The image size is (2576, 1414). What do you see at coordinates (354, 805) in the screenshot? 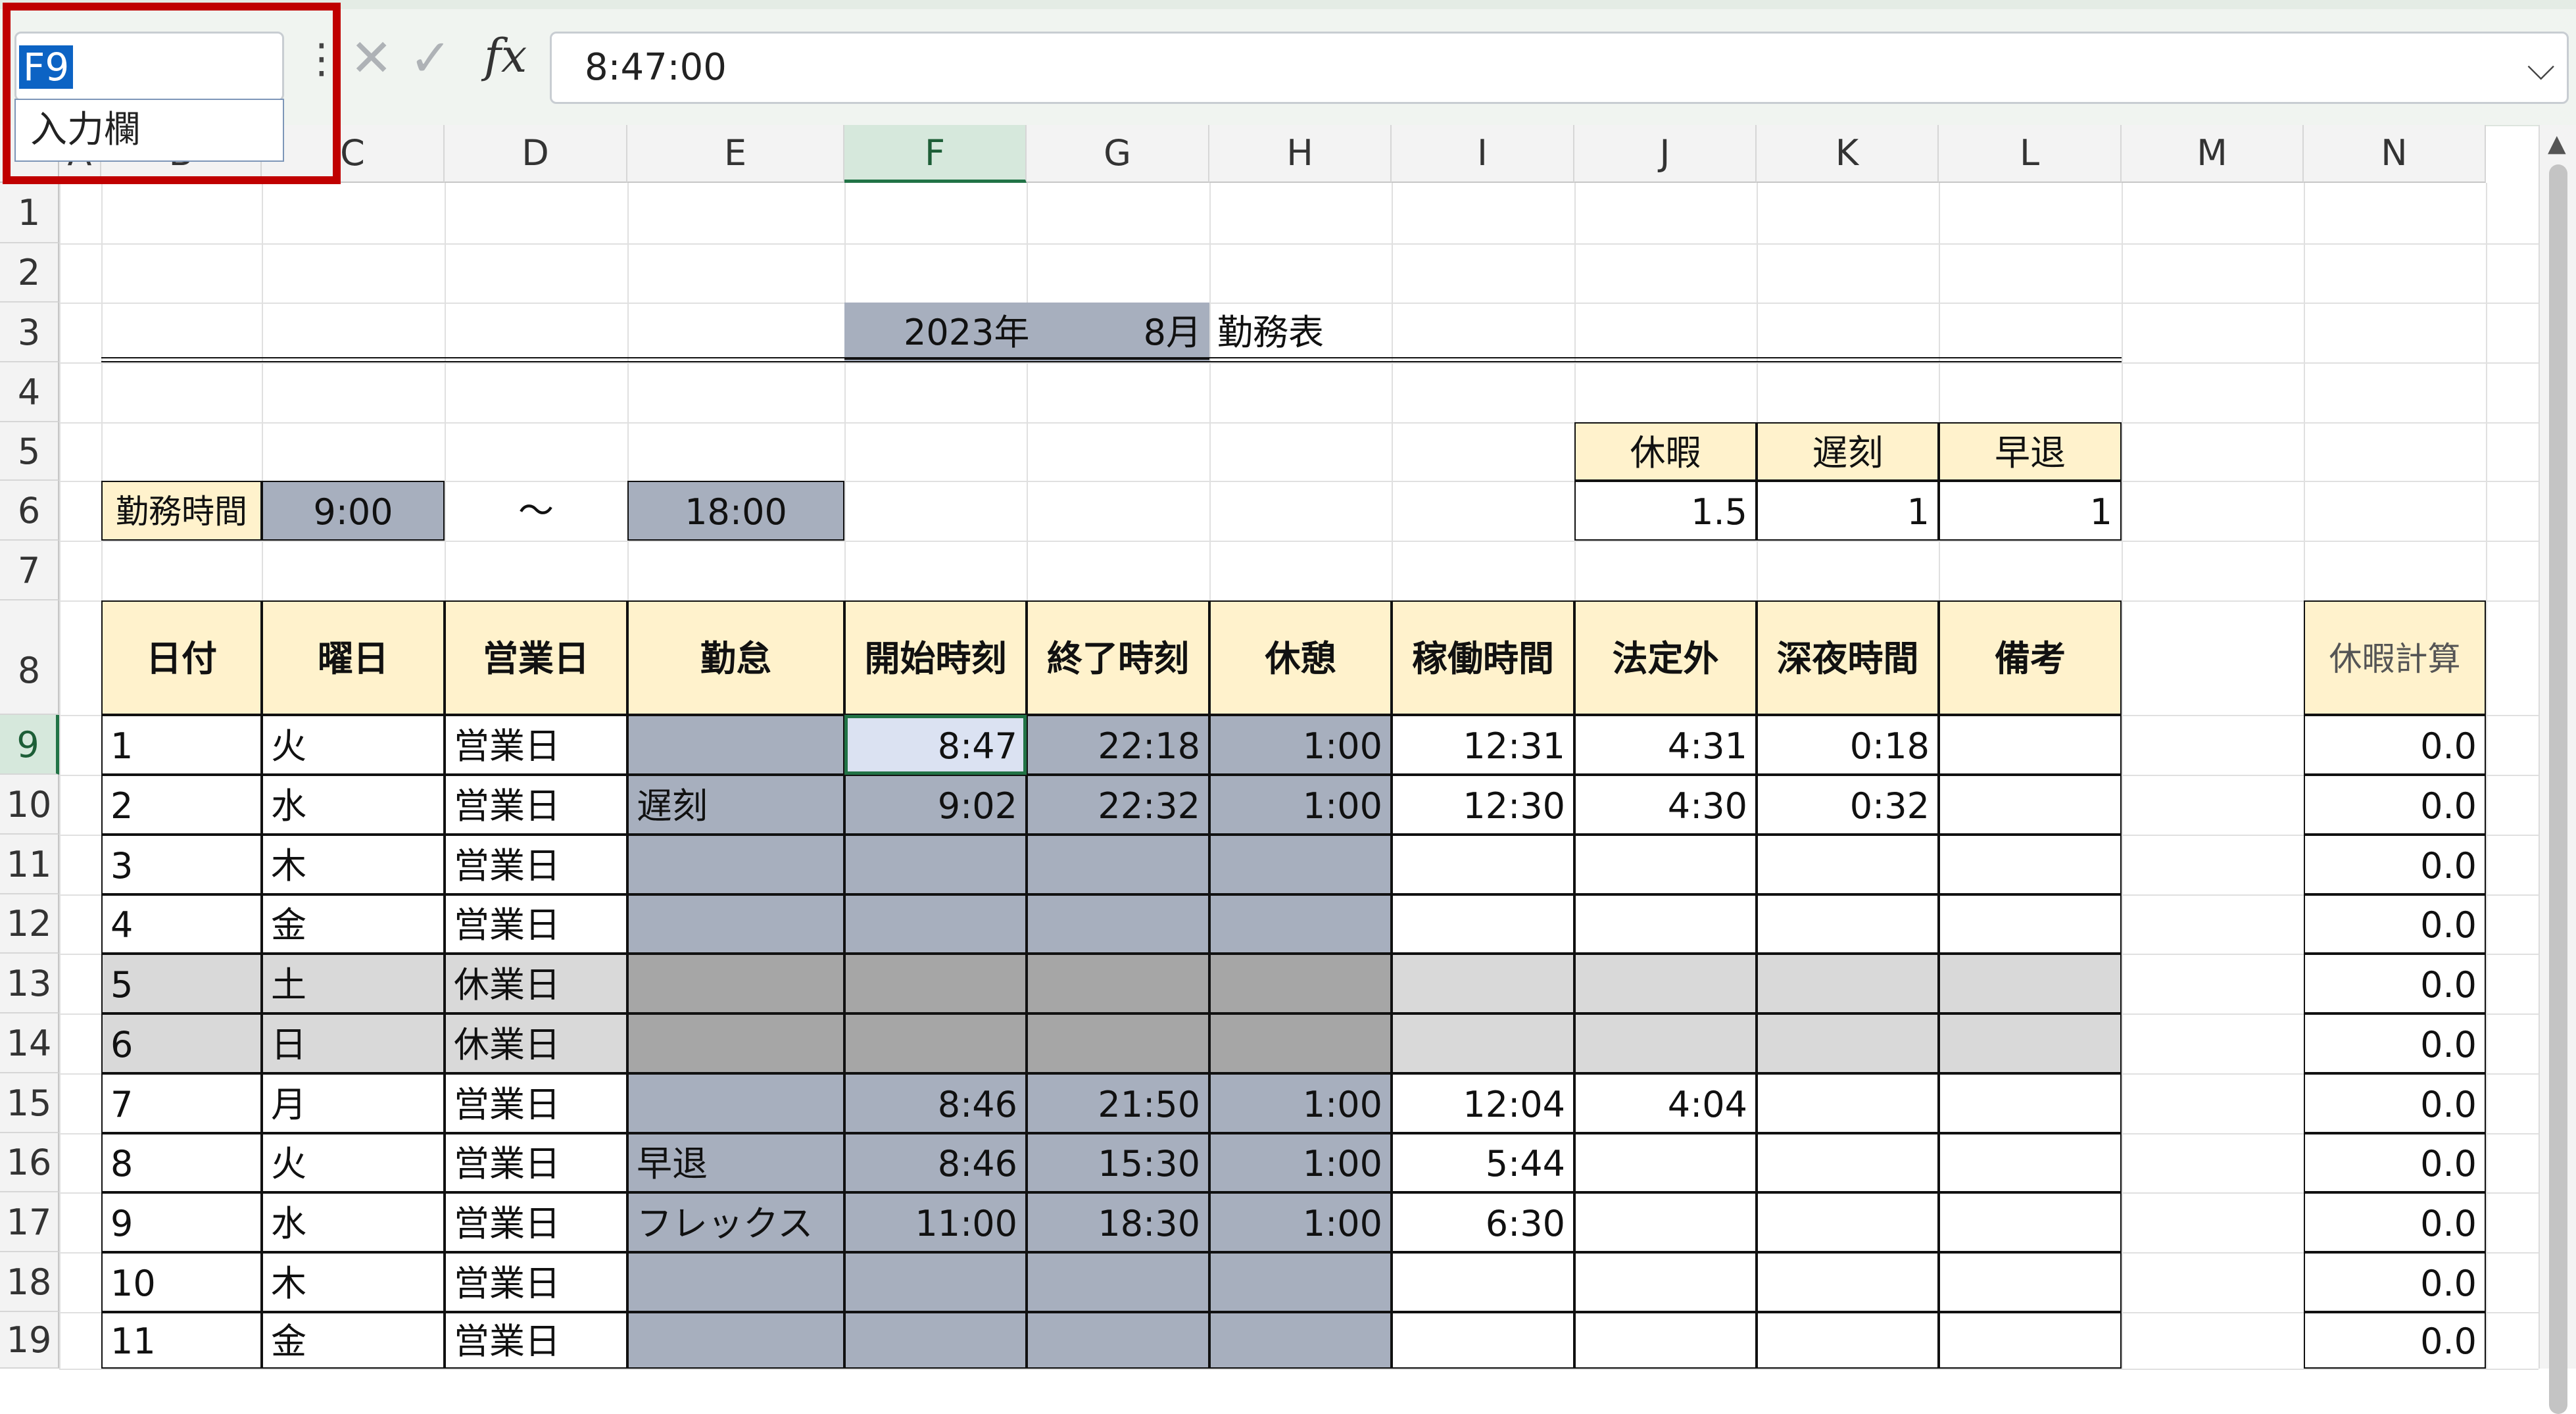
I see `table-cell: 水` at bounding box center [354, 805].